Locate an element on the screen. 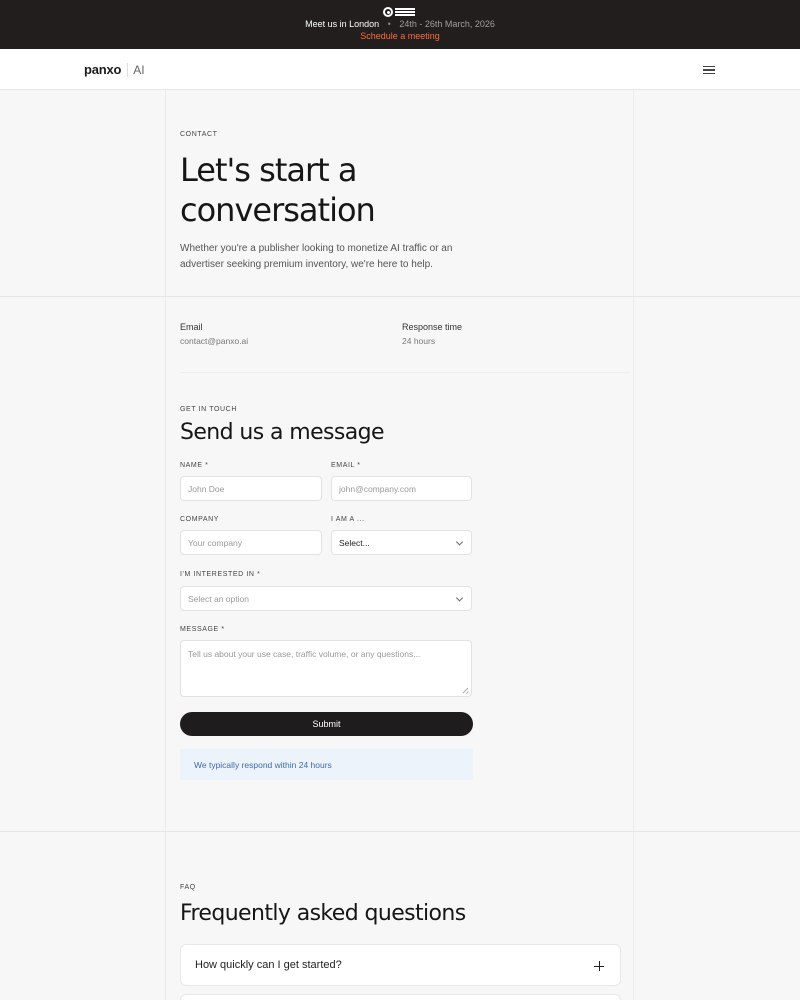 This screenshot has height=1000, width=800. brand-suffix: AI is located at coordinates (136, 70).